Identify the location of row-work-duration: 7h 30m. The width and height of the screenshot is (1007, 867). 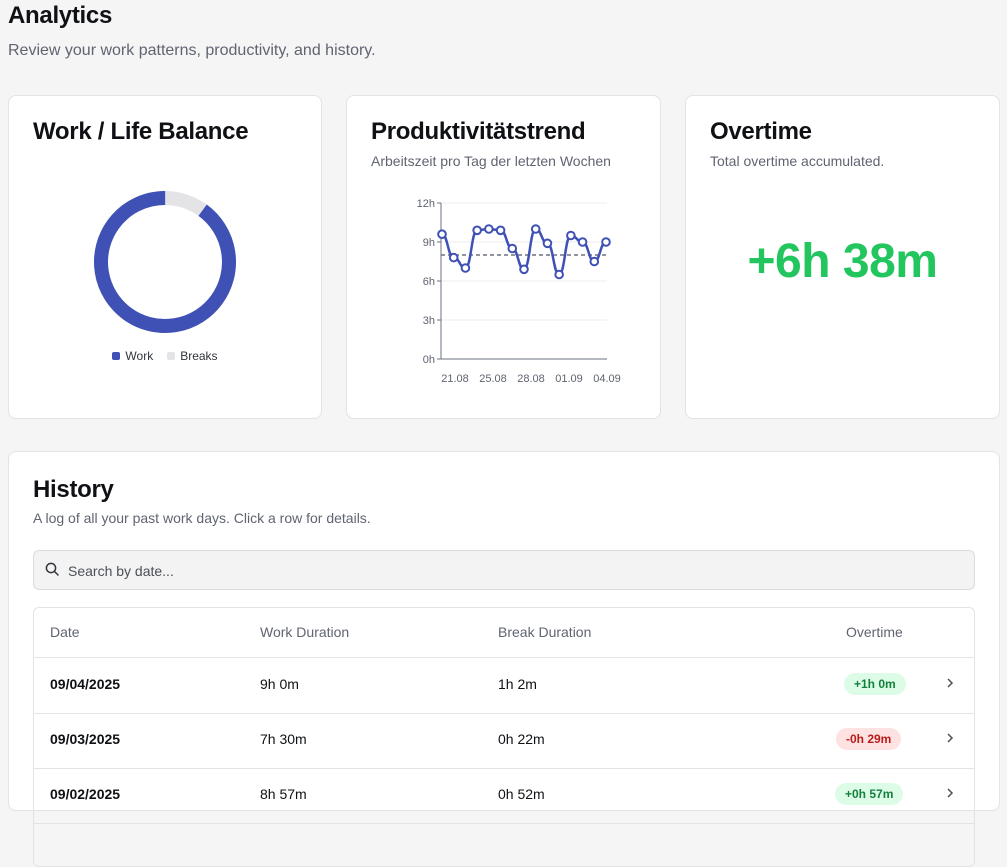
(283, 739).